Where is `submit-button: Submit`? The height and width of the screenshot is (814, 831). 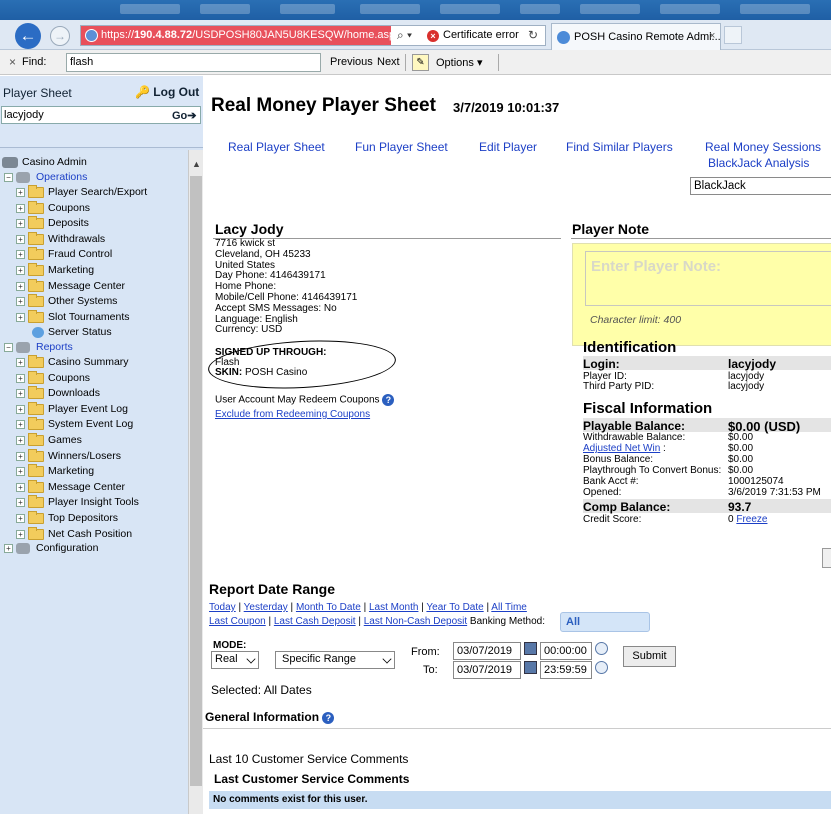
submit-button: Submit is located at coordinates (649, 656).